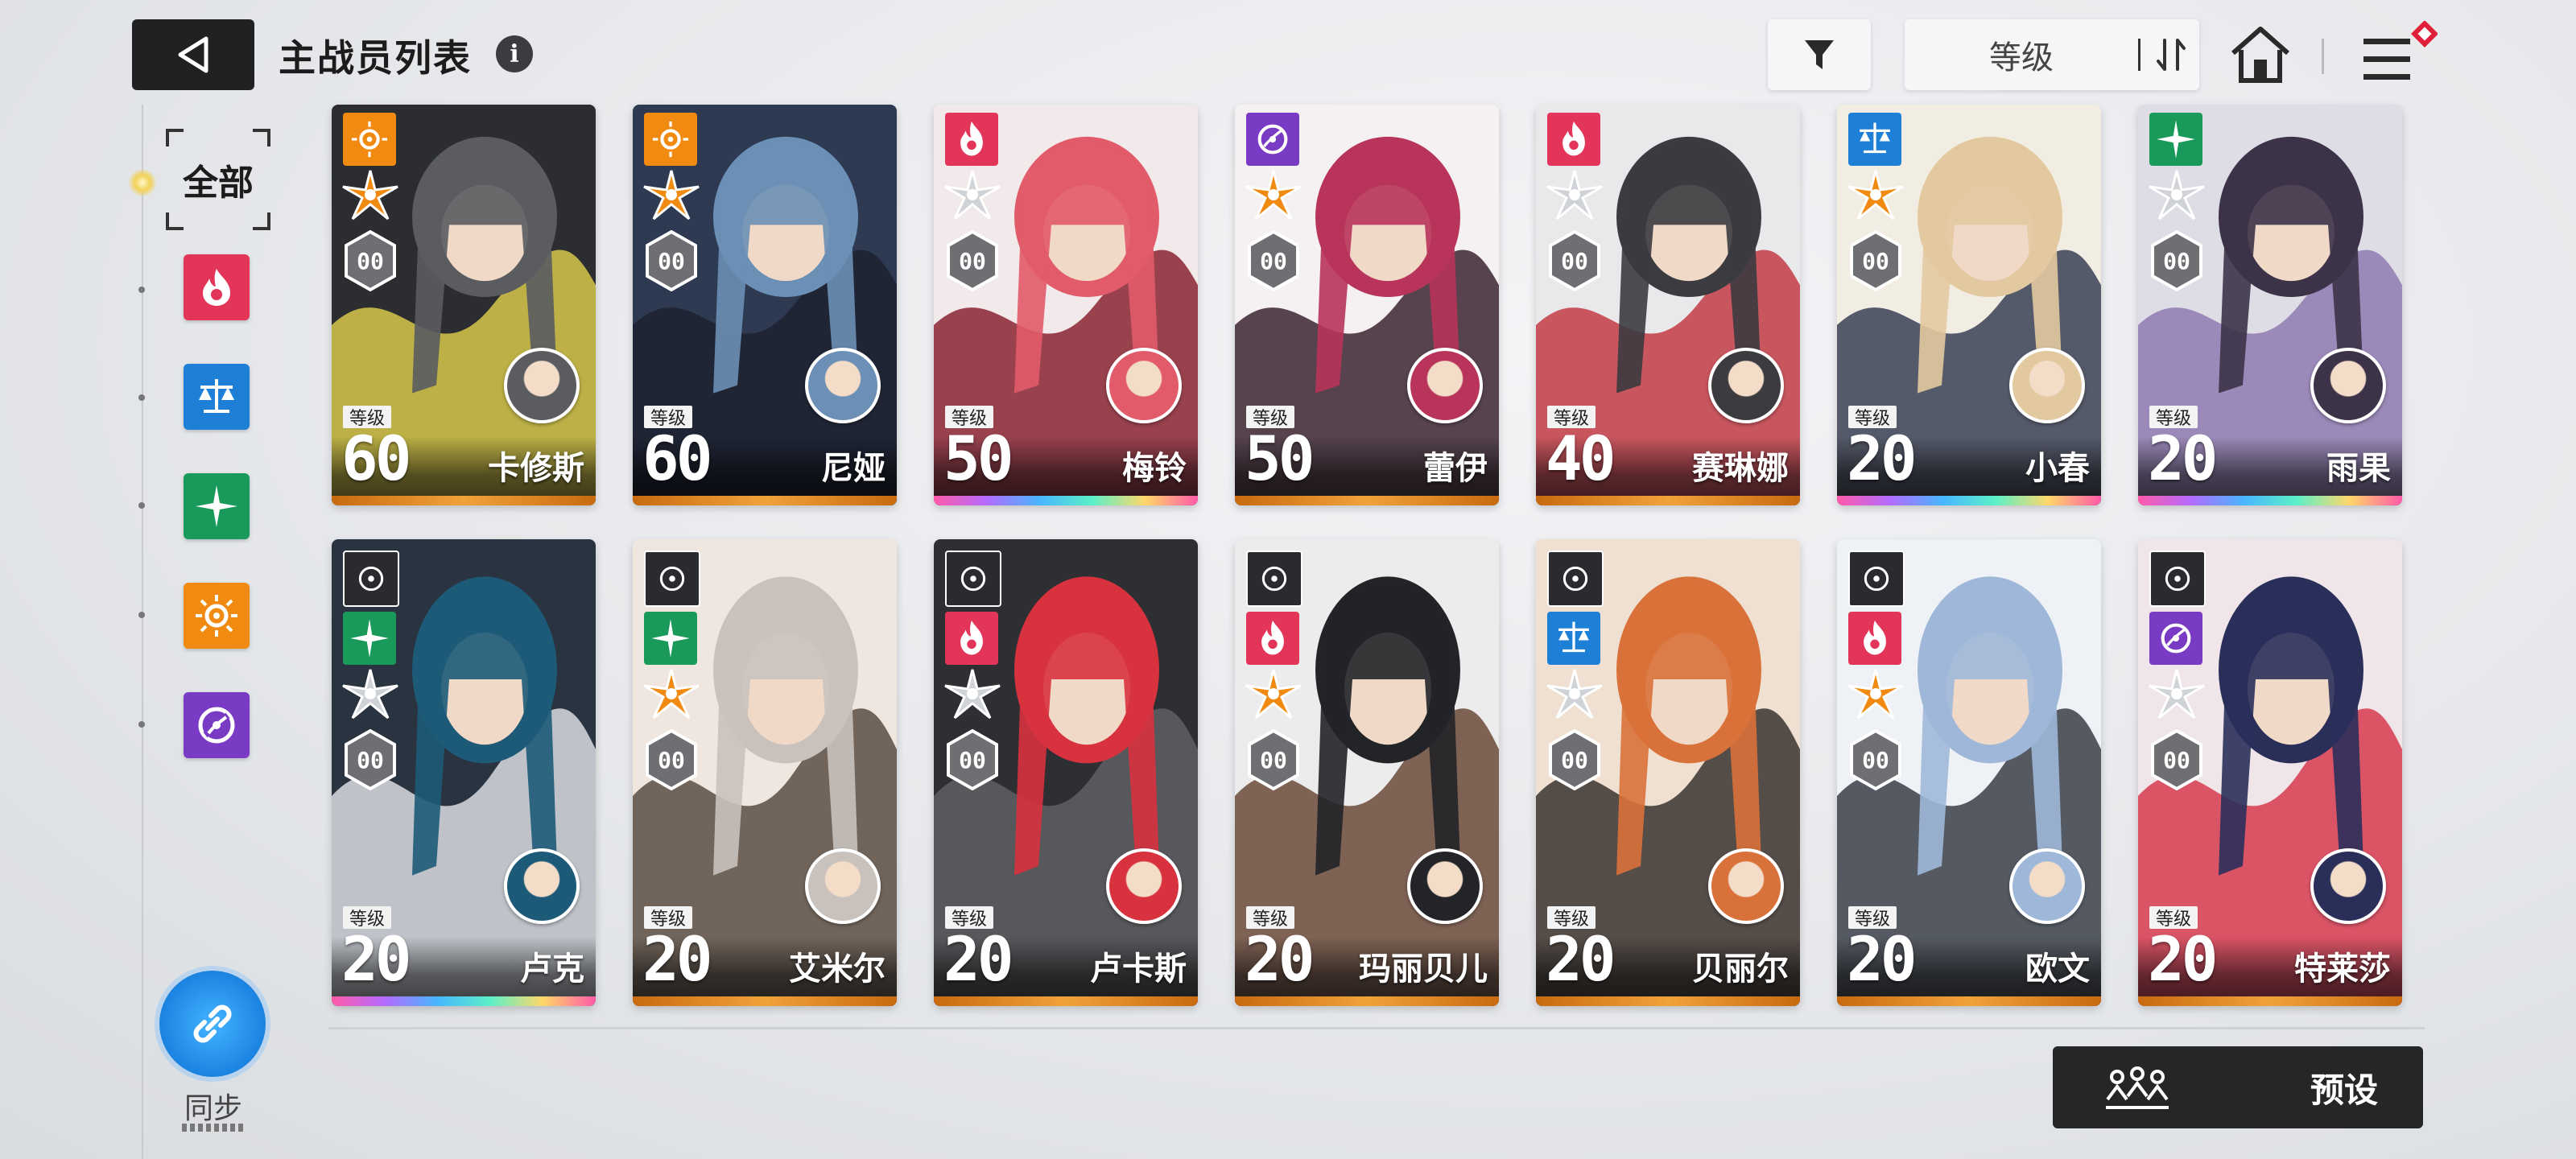  I want to click on back-button, so click(193, 54).